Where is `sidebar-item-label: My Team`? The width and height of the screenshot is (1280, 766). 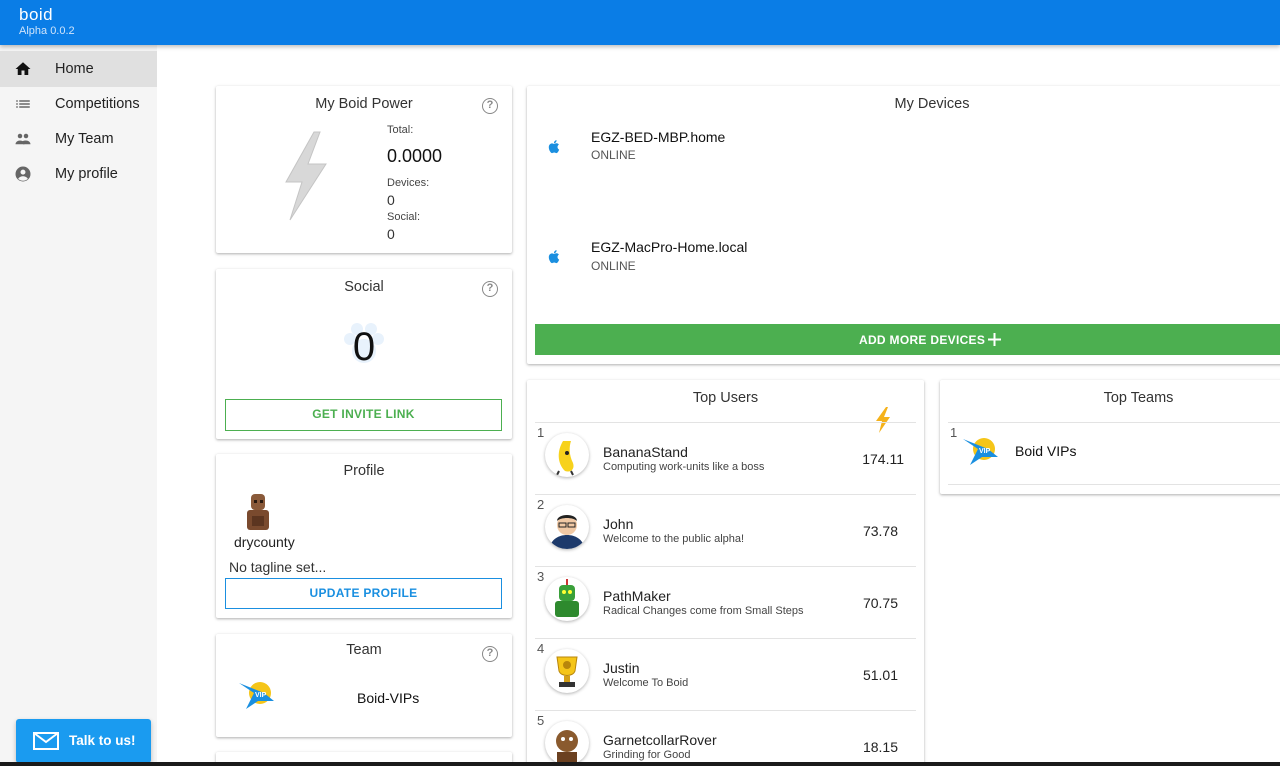
sidebar-item-label: My Team is located at coordinates (84, 139).